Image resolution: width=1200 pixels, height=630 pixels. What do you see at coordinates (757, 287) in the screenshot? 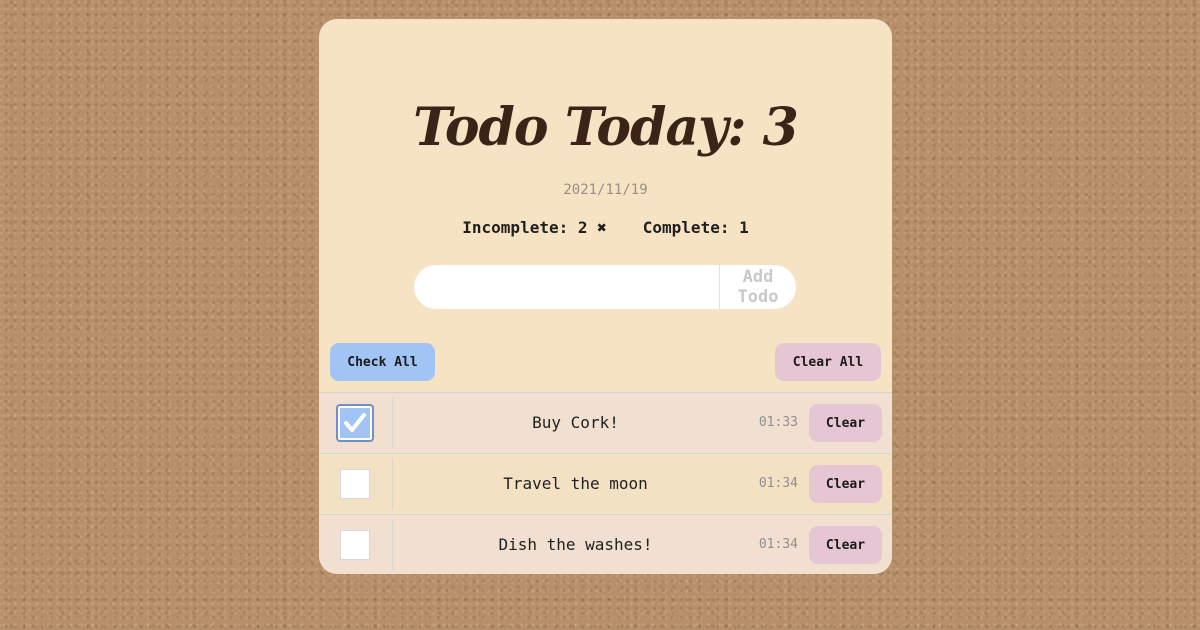
I see `add-todo-button: Add Todo` at bounding box center [757, 287].